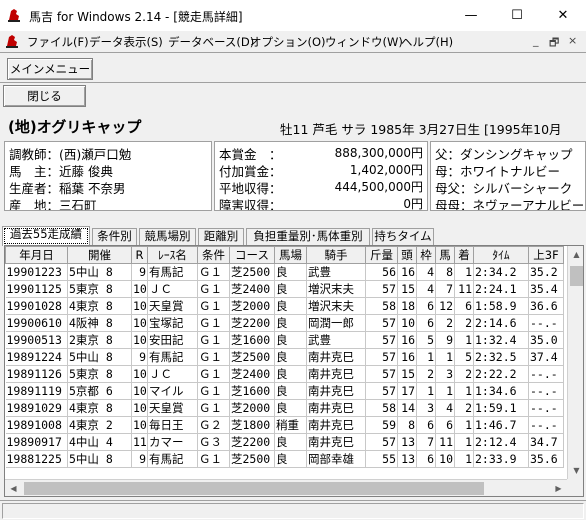 The image size is (586, 520). What do you see at coordinates (36, 255) in the screenshot?
I see `column-header: 年月日` at bounding box center [36, 255].